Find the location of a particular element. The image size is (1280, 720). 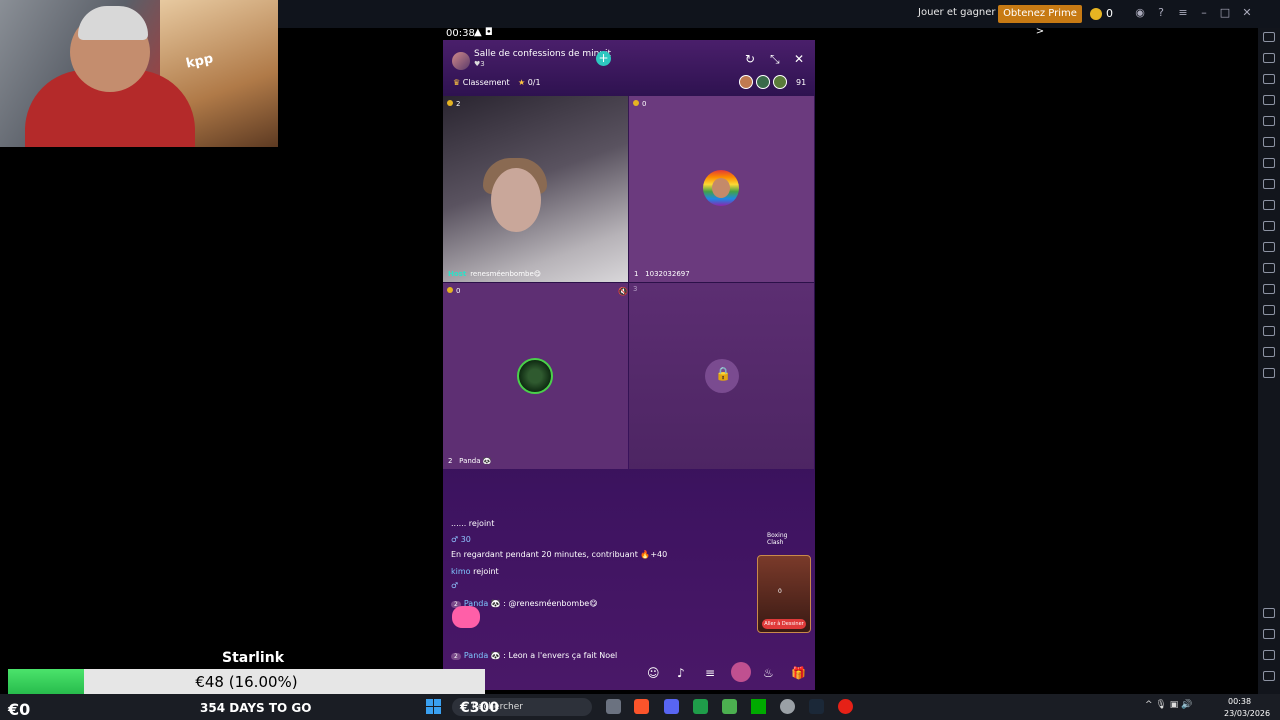

chat-message: kimo rejoint is located at coordinates (475, 571).